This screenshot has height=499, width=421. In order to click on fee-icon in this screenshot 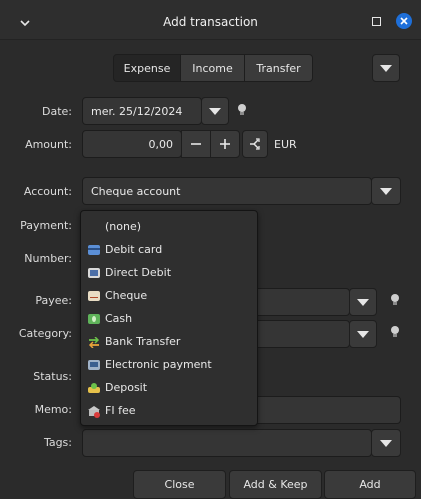, I will do `click(94, 411)`.